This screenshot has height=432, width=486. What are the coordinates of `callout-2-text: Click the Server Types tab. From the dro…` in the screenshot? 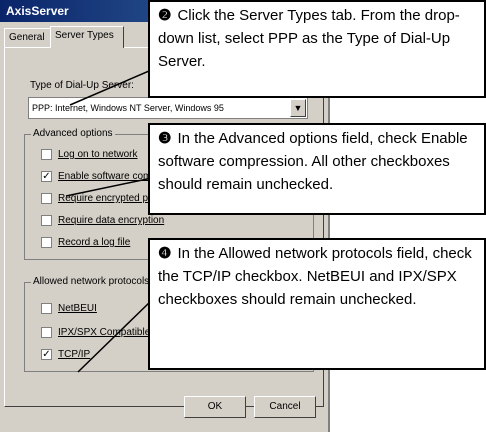 It's located at (309, 38).